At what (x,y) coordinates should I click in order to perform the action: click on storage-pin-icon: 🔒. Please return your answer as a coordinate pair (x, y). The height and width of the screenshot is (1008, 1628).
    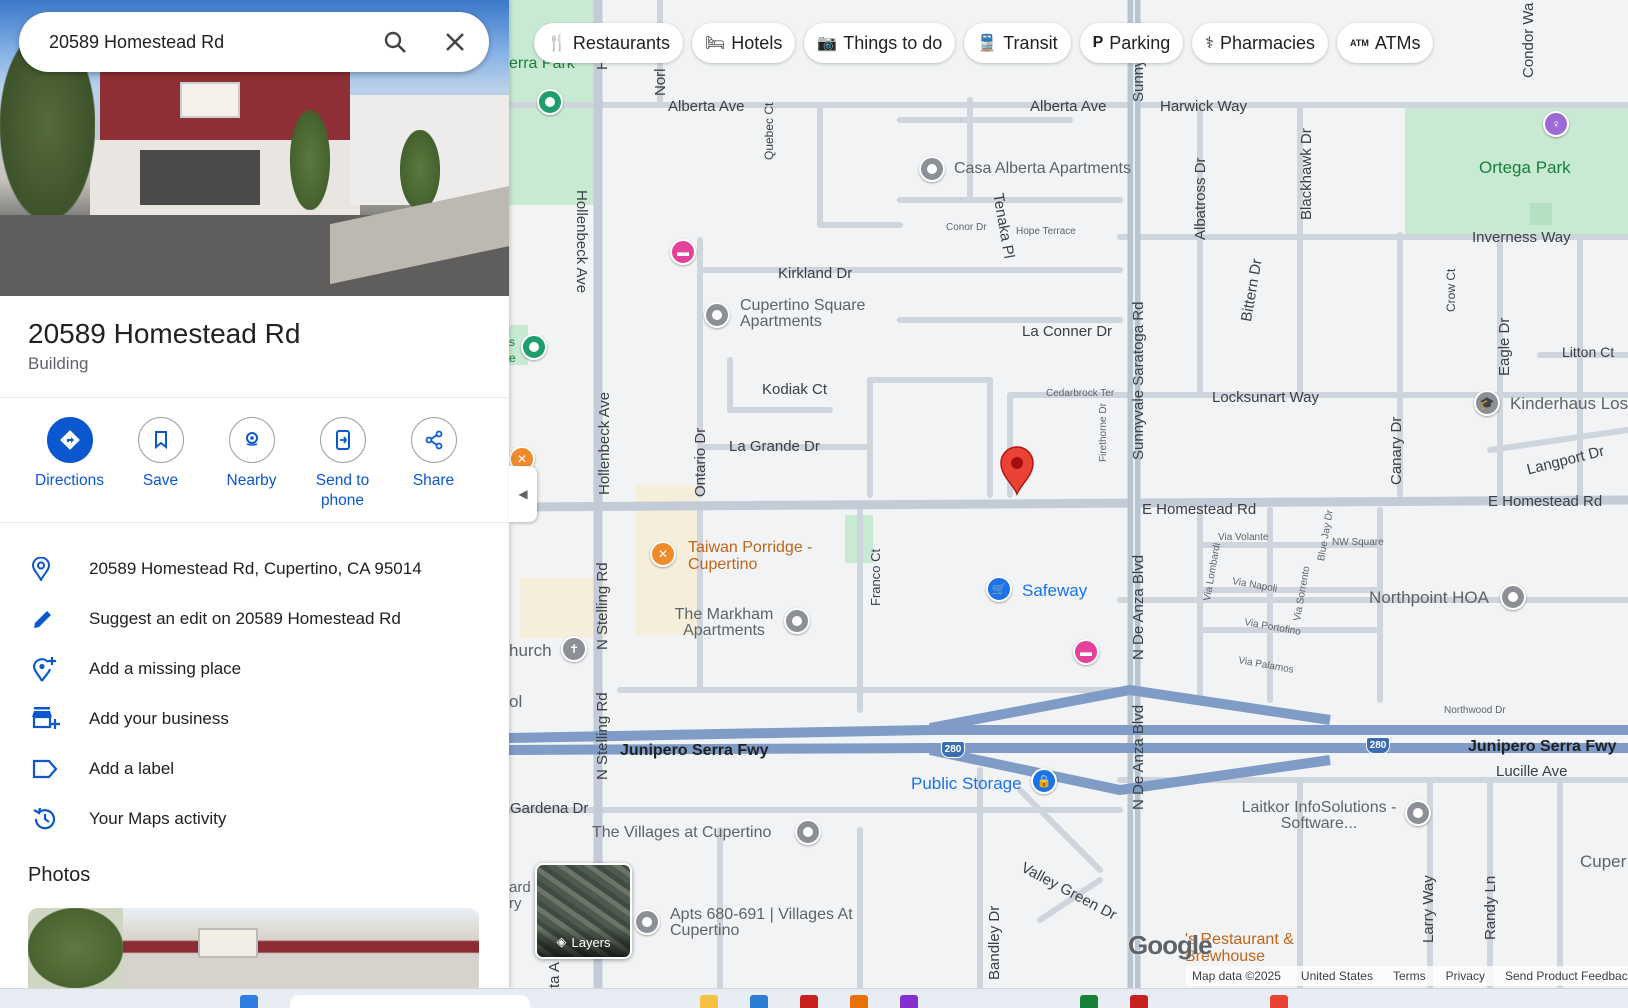
    Looking at the image, I should click on (1044, 781).